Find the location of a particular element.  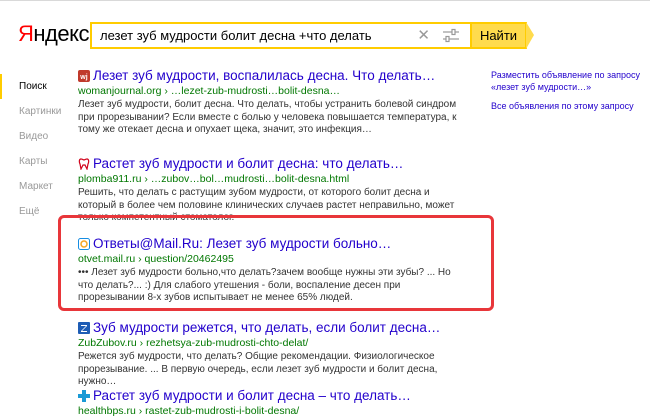

womanjournal-favicon-icon: wj is located at coordinates (84, 76).